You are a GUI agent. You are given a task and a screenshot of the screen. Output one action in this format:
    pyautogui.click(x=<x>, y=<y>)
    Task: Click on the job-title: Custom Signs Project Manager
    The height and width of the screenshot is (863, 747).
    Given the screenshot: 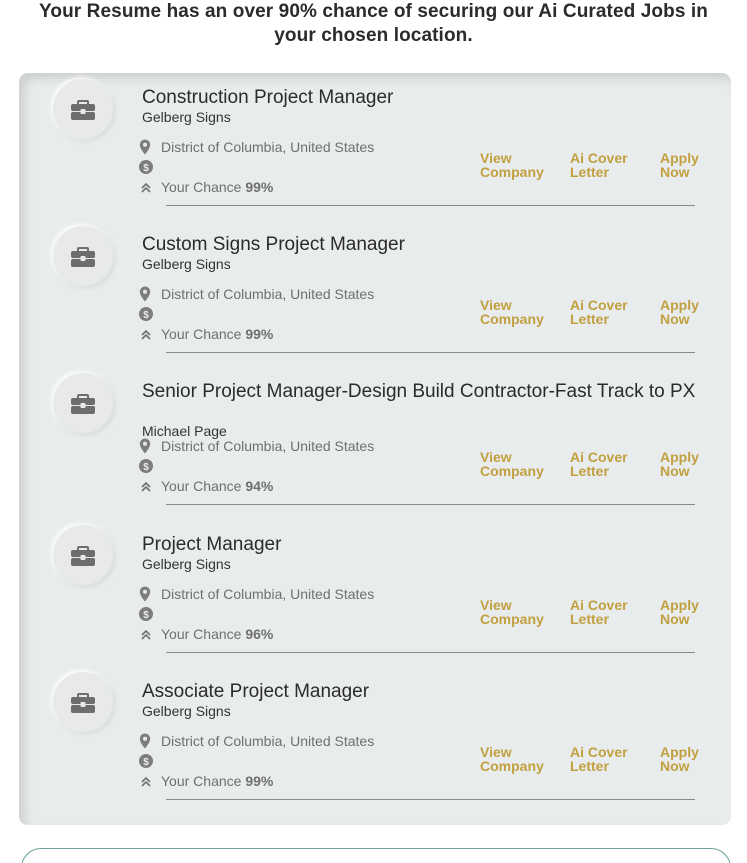 What is the action you would take?
    pyautogui.click(x=273, y=244)
    